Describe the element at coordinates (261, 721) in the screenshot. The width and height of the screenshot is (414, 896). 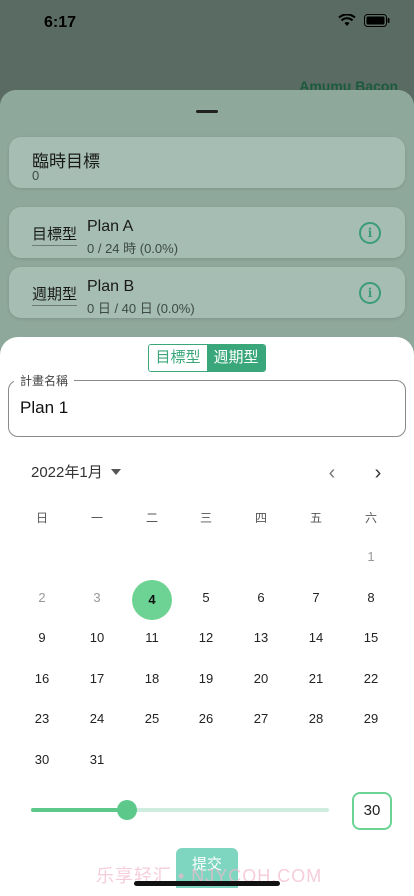
I see `calendar-day: 27` at that location.